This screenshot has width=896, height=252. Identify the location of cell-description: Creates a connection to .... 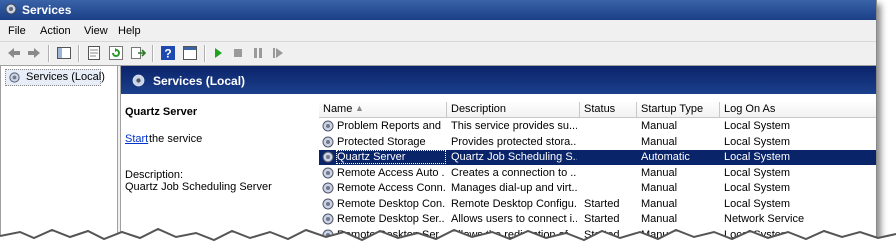
(514, 172).